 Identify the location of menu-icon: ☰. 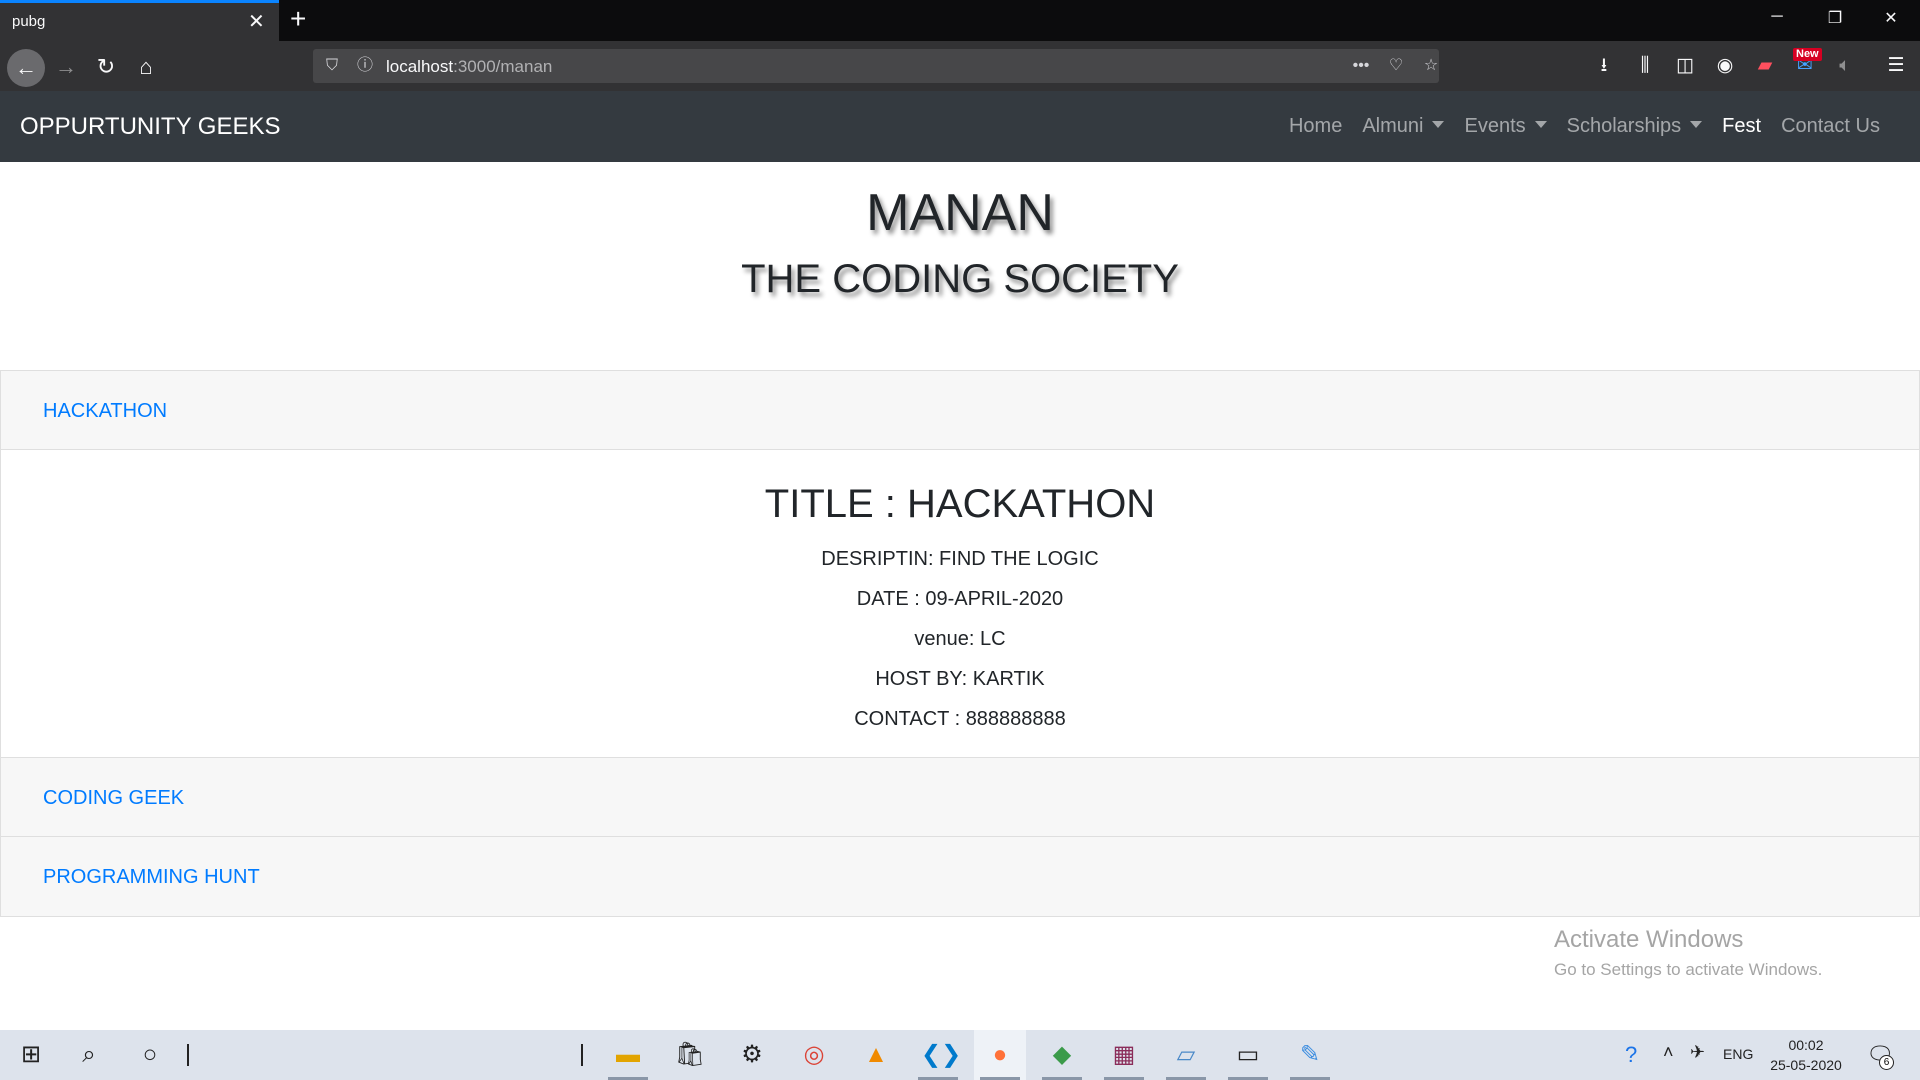
(1896, 66).